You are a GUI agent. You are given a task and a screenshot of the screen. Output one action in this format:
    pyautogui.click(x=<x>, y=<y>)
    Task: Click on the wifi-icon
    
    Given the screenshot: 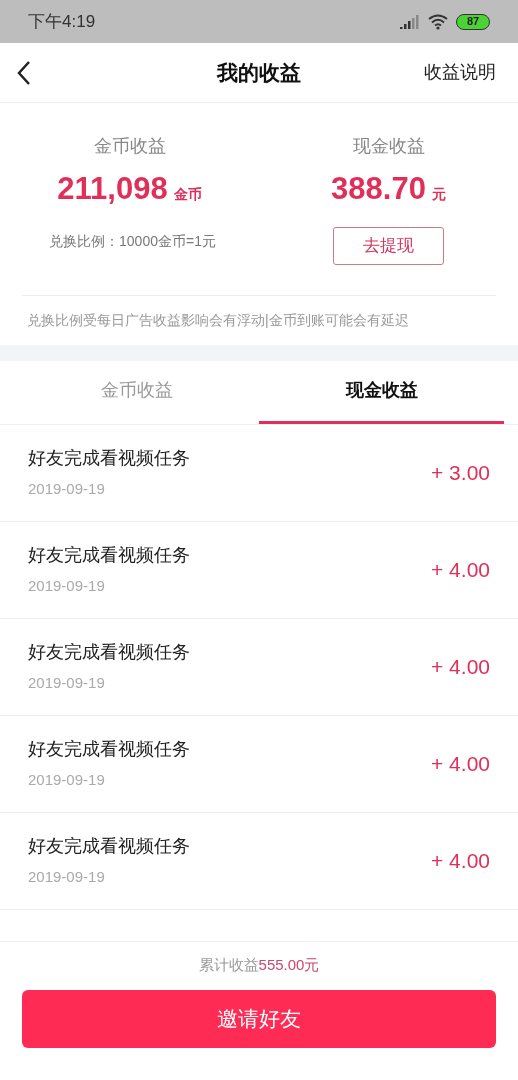 What is the action you would take?
    pyautogui.click(x=438, y=21)
    